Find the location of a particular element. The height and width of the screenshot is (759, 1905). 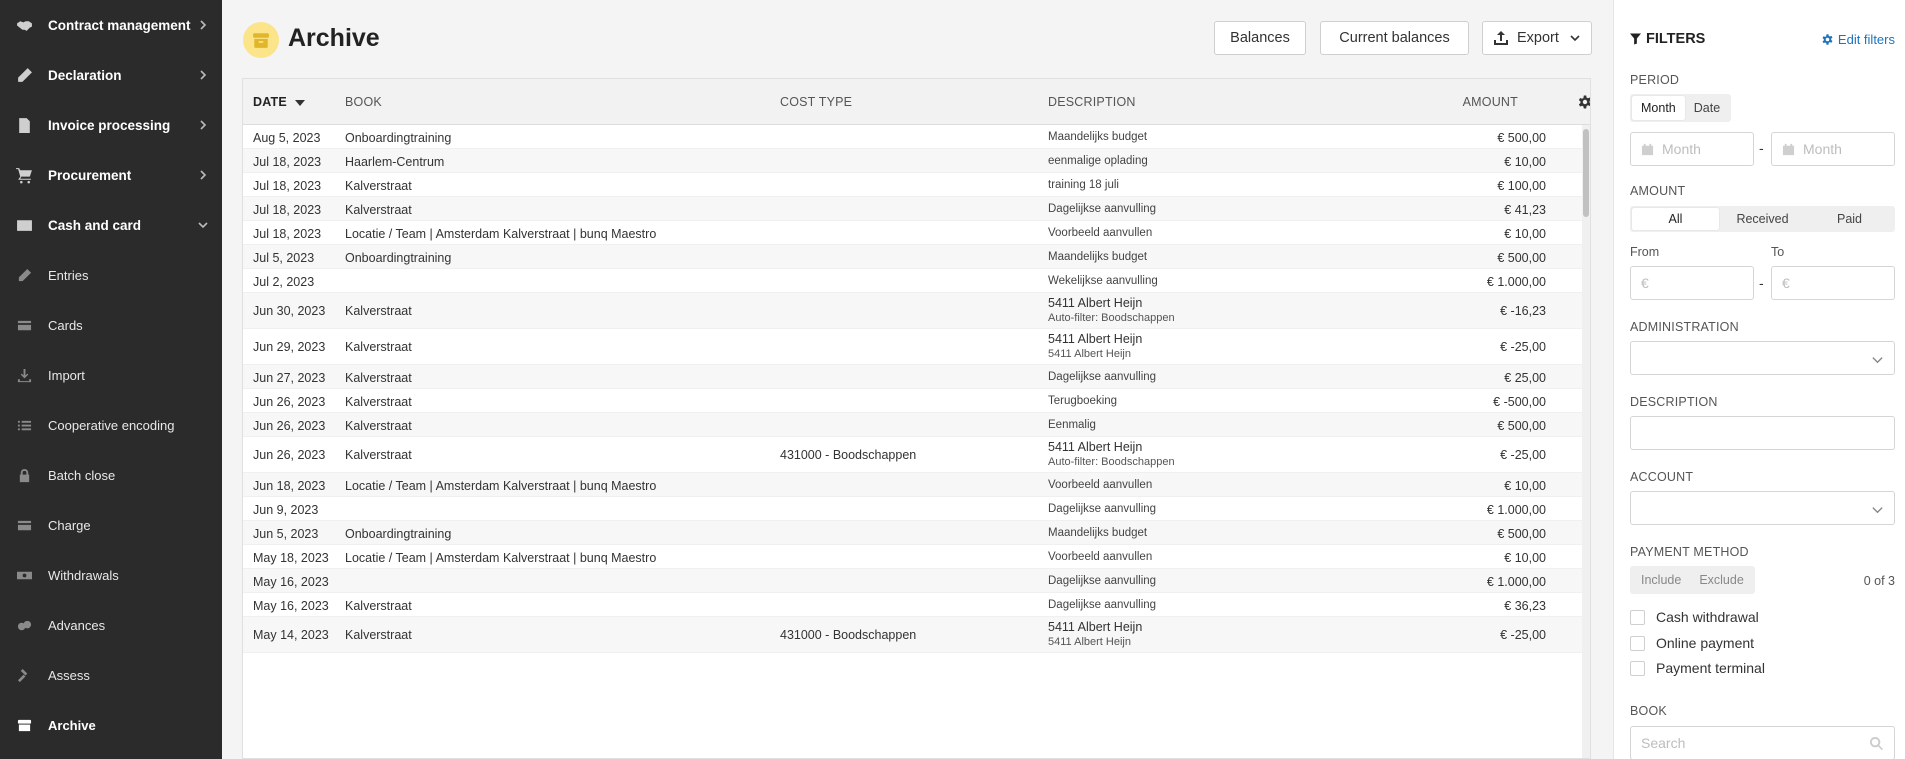

column-header-date: DATE is located at coordinates (279, 102).